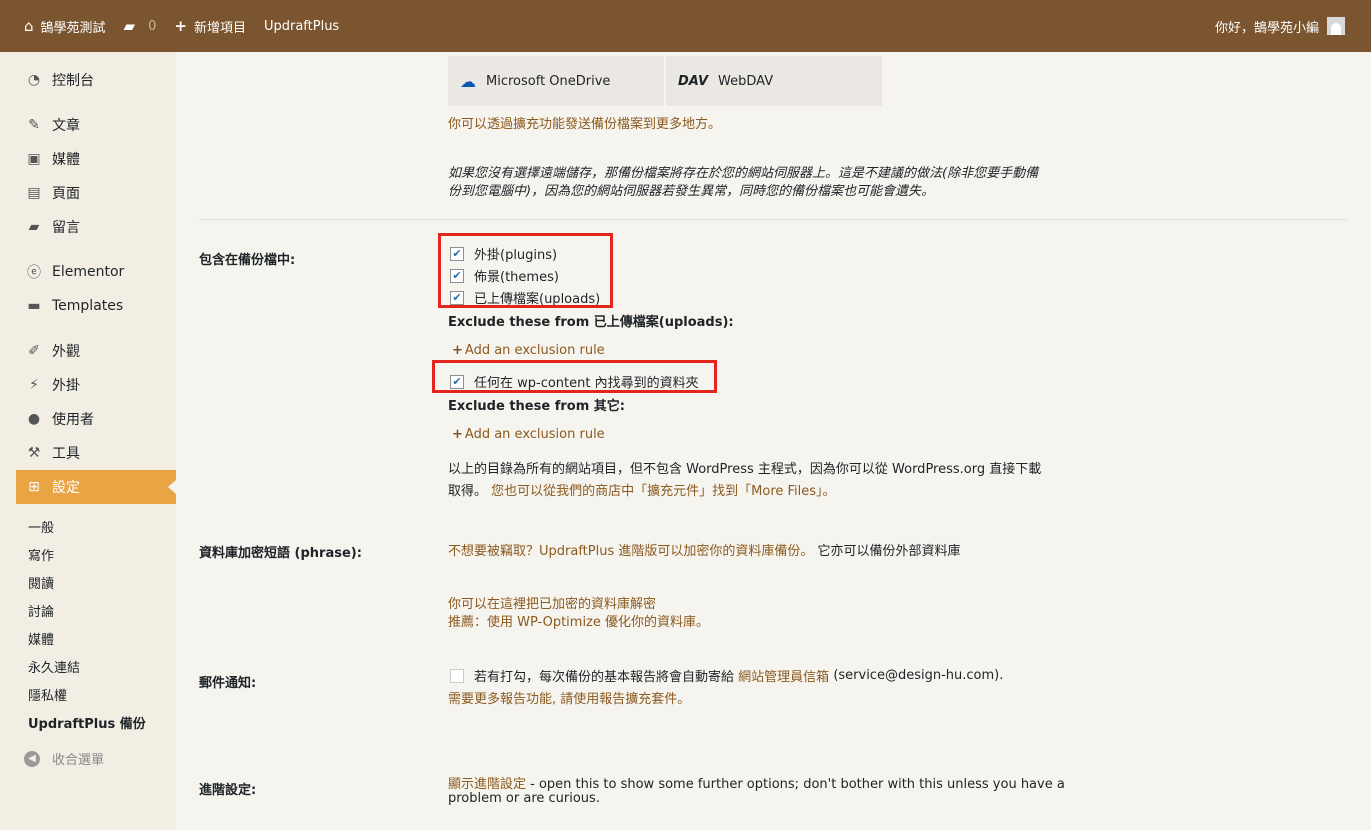 The image size is (1371, 830). What do you see at coordinates (468, 81) in the screenshot?
I see `onedrive-cloud-icon: ☁` at bounding box center [468, 81].